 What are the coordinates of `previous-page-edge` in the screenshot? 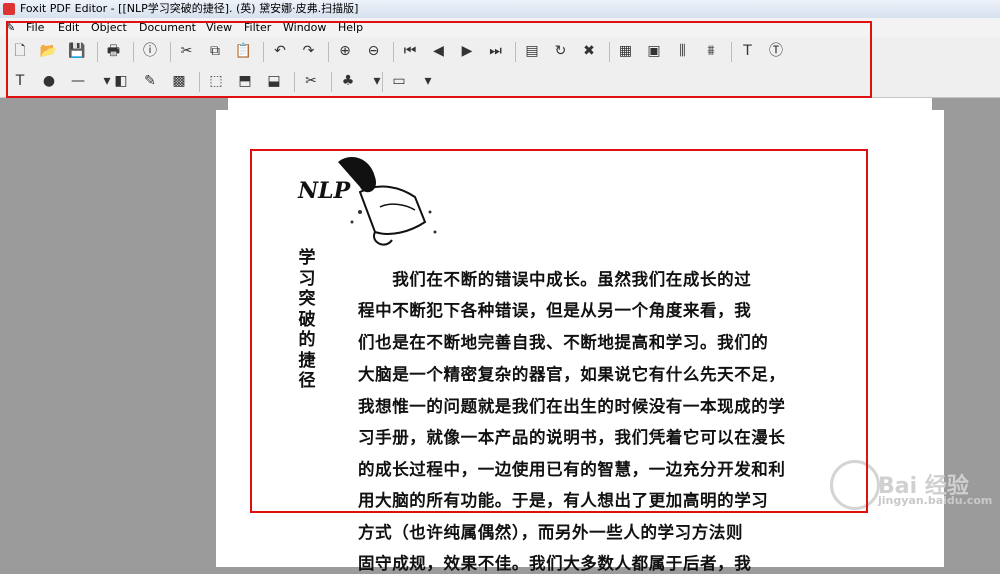 It's located at (580, 104).